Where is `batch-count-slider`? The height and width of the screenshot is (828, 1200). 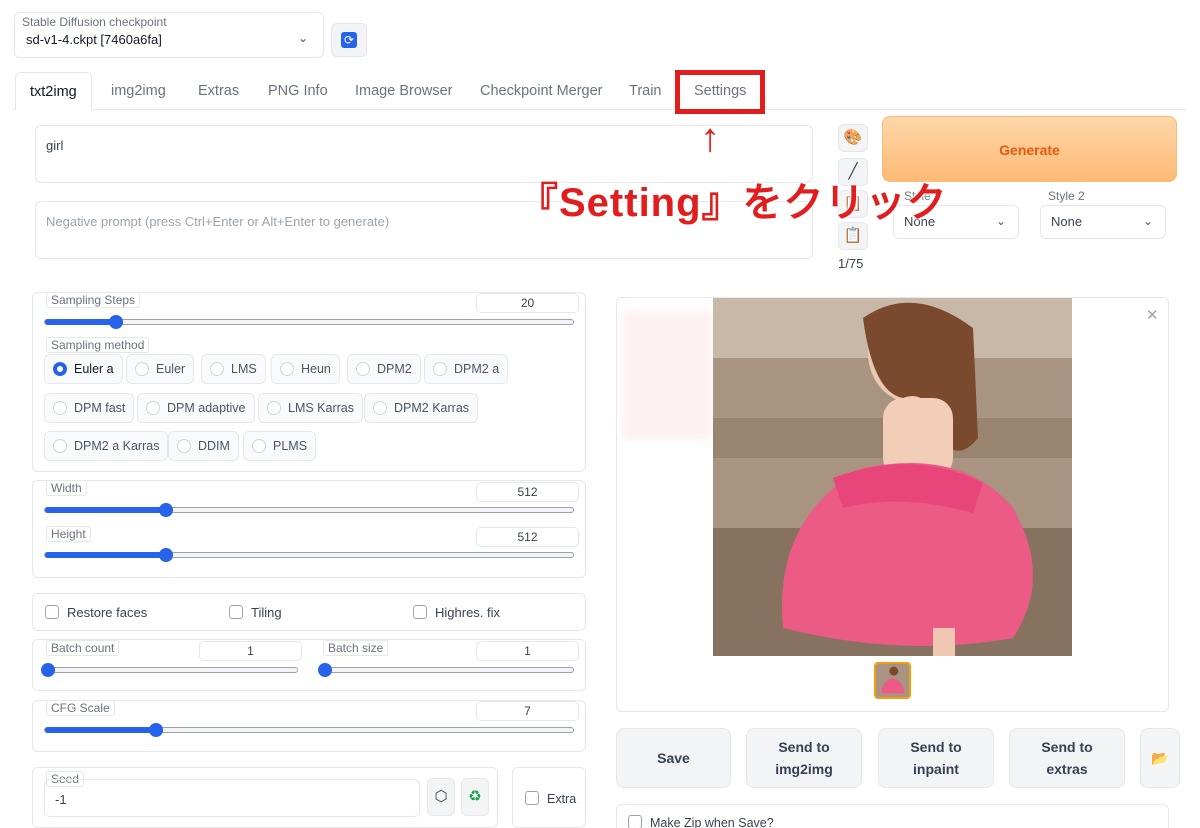
batch-count-slider is located at coordinates (169, 670).